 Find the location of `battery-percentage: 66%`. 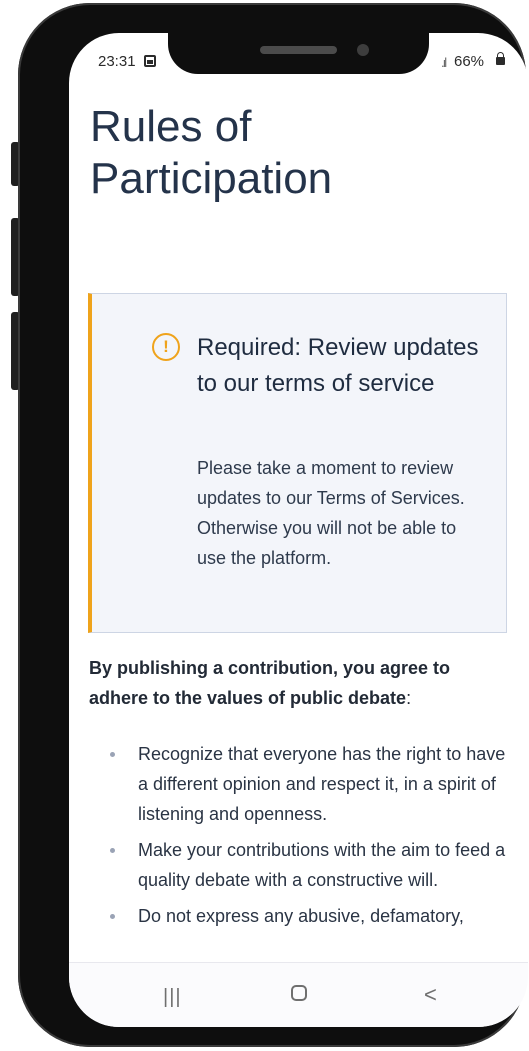

battery-percentage: 66% is located at coordinates (469, 61).